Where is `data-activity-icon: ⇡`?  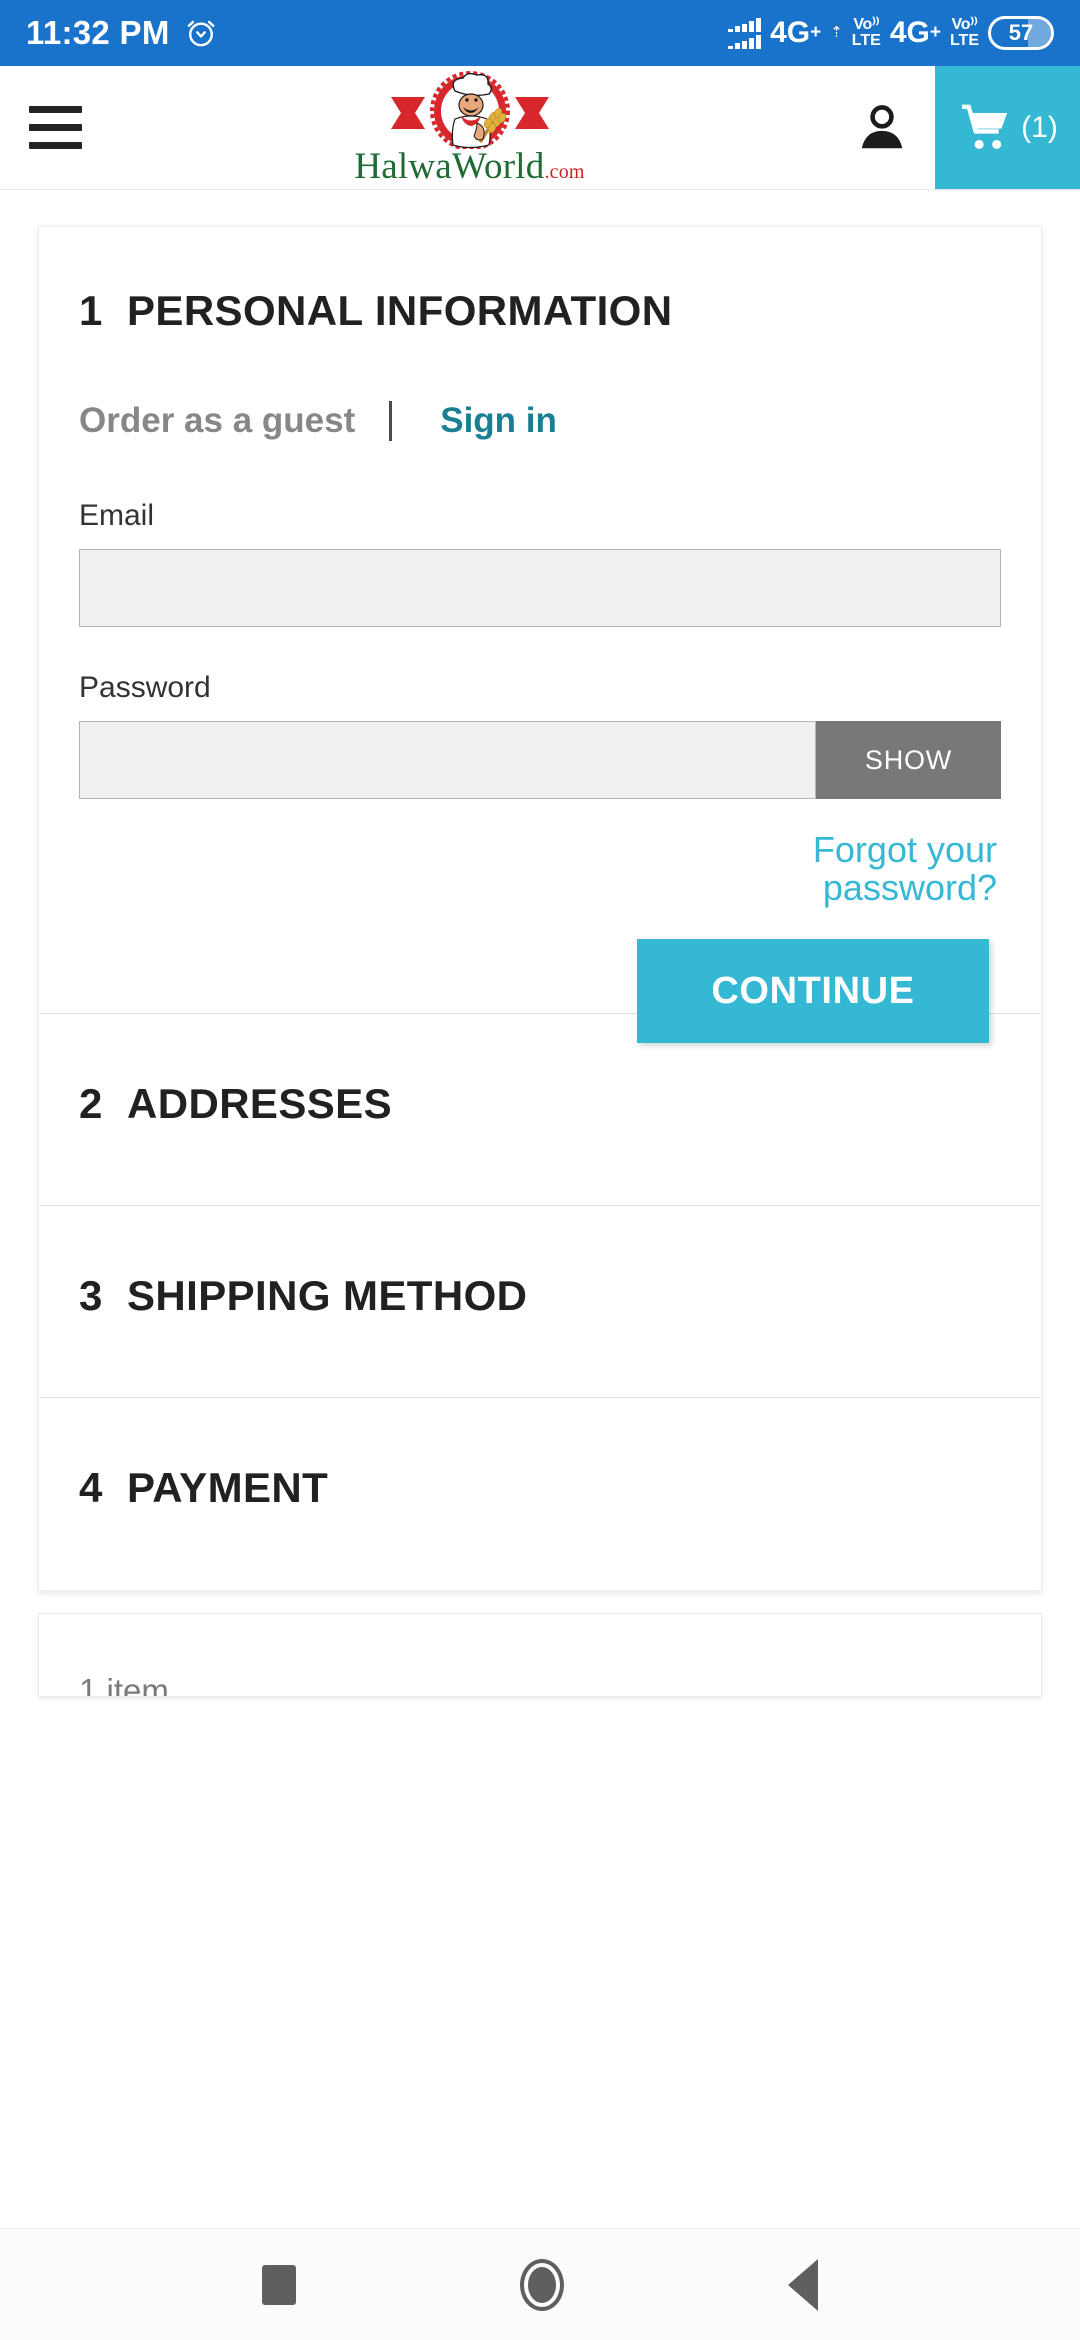 data-activity-icon: ⇡ is located at coordinates (836, 33).